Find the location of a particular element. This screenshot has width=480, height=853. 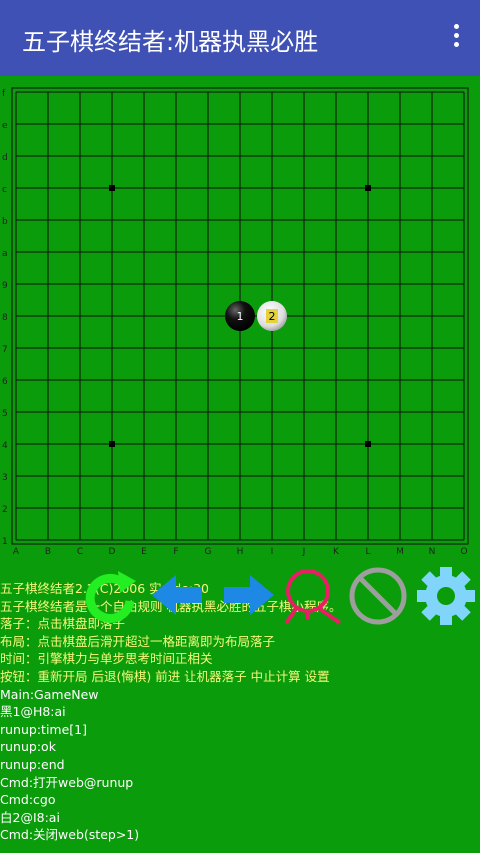

settings-button is located at coordinates (446, 598).